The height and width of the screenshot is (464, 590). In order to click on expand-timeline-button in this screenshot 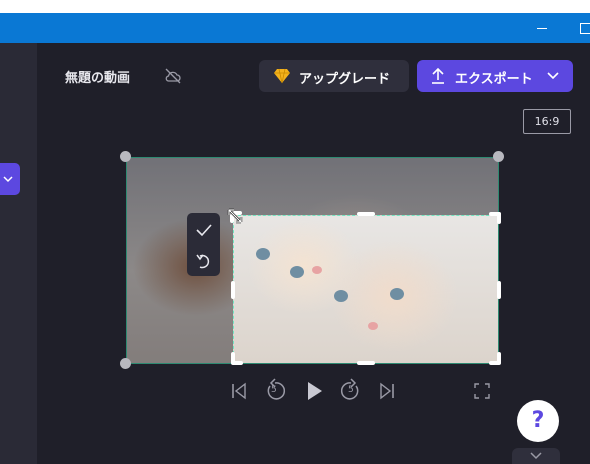, I will do `click(536, 456)`.